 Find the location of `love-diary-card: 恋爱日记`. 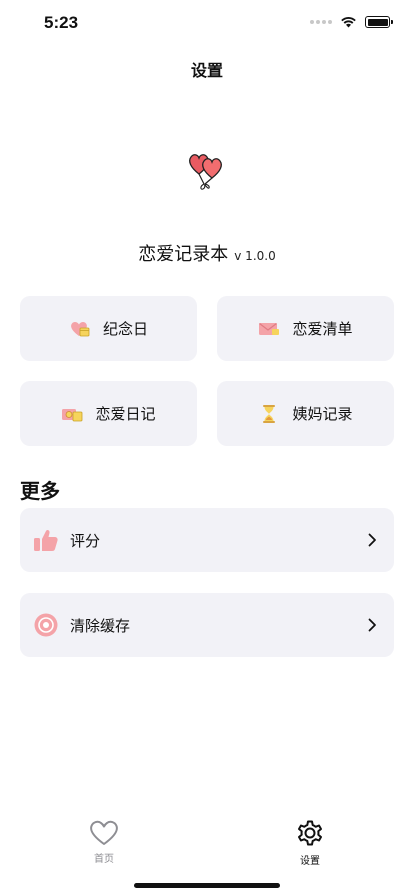

love-diary-card: 恋爱日记 is located at coordinates (108, 413).